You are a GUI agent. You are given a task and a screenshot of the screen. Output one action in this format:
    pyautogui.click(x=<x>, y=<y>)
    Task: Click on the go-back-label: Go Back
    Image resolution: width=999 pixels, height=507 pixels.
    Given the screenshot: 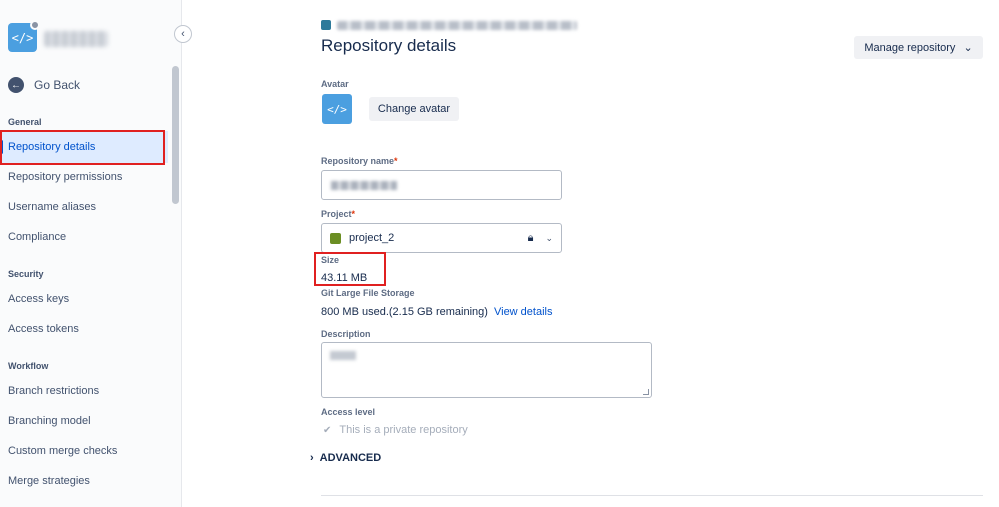 What is the action you would take?
    pyautogui.click(x=57, y=85)
    